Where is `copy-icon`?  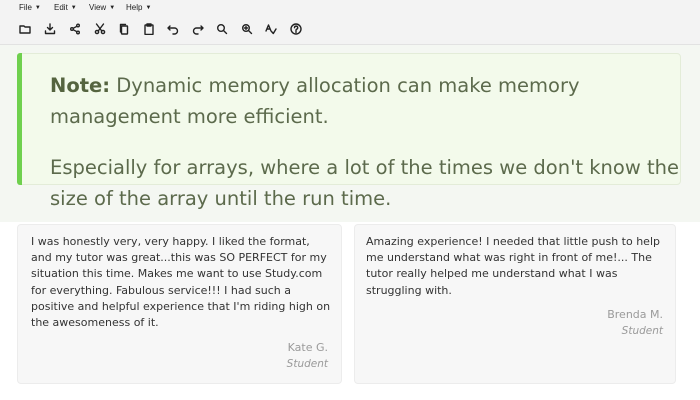 copy-icon is located at coordinates (124, 29).